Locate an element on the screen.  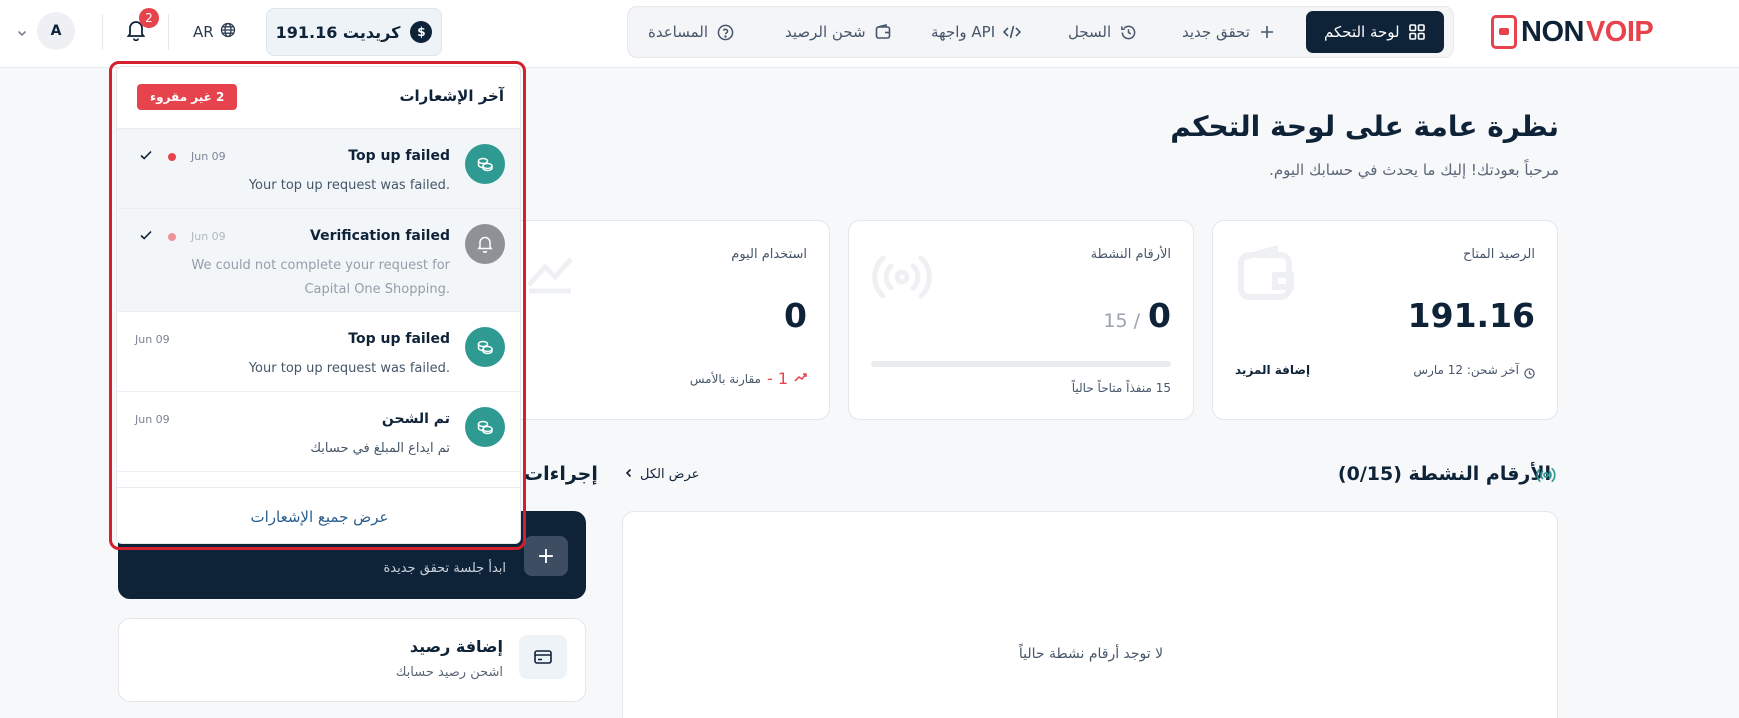
active-numbers-max: 15 / is located at coordinates (1122, 321).